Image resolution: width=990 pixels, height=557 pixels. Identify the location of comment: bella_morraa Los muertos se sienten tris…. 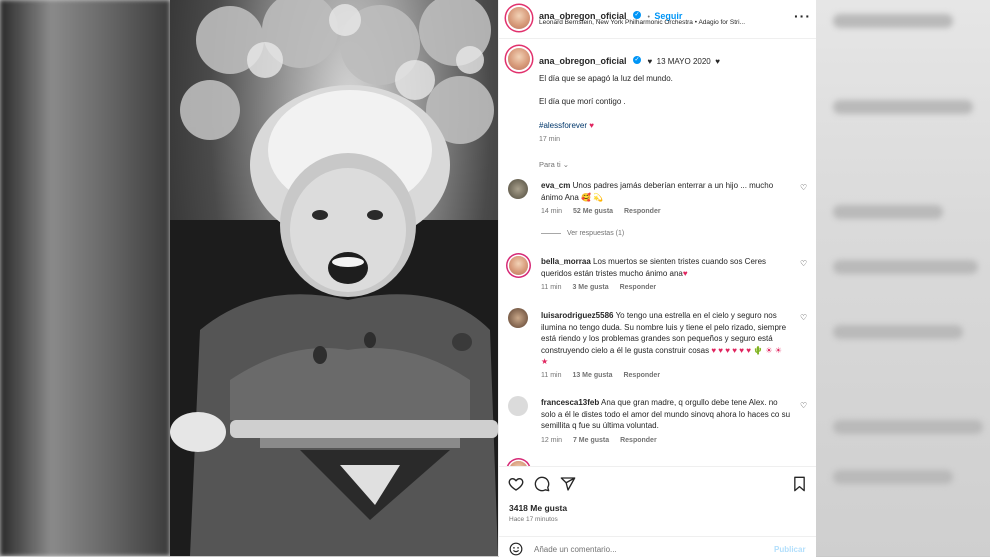
(666, 267).